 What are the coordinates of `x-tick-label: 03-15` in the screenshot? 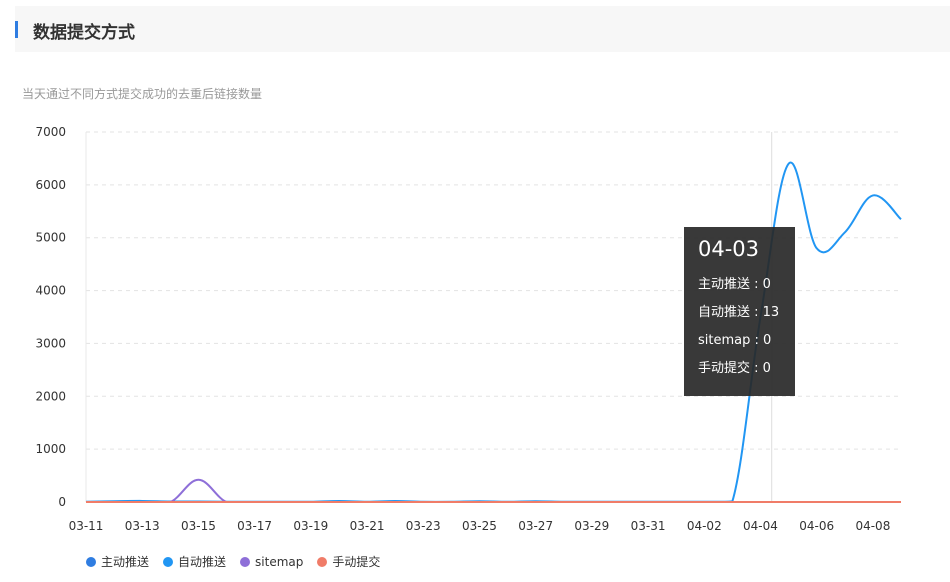 It's located at (198, 526).